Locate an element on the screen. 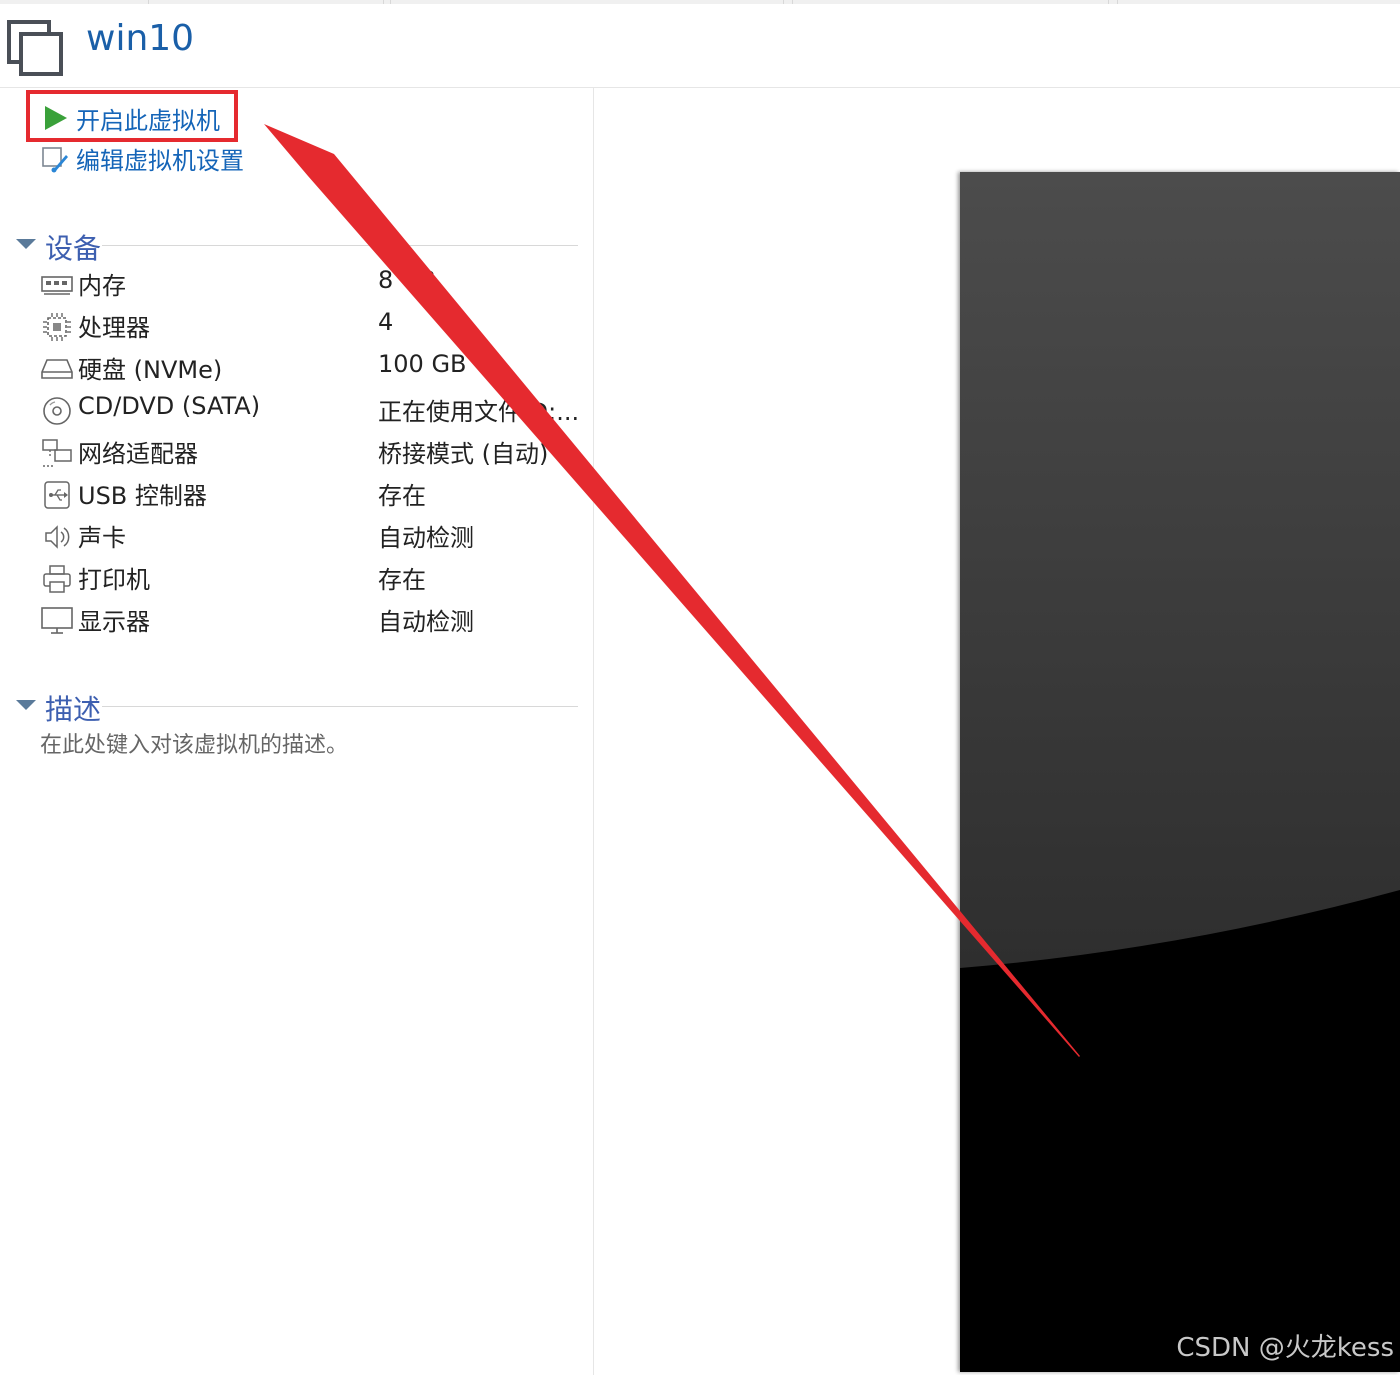  device-name: 内存 is located at coordinates (102, 286).